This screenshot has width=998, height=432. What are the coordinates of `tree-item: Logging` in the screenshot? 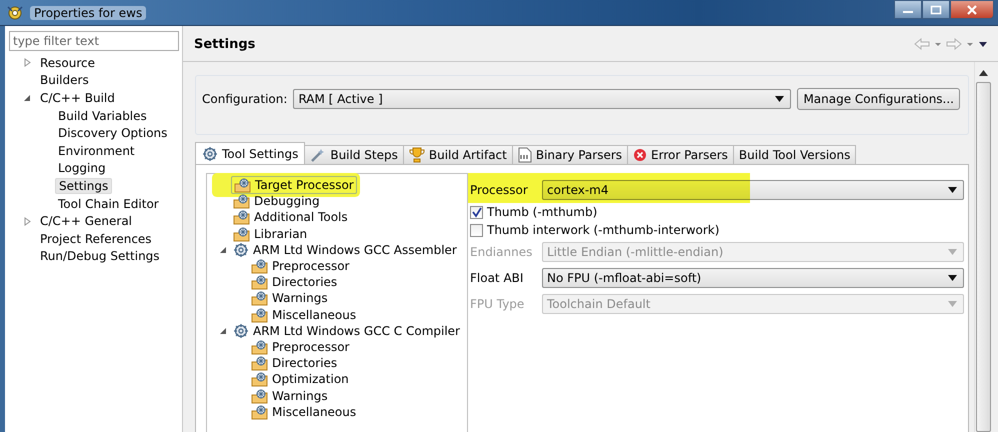 It's located at (82, 168).